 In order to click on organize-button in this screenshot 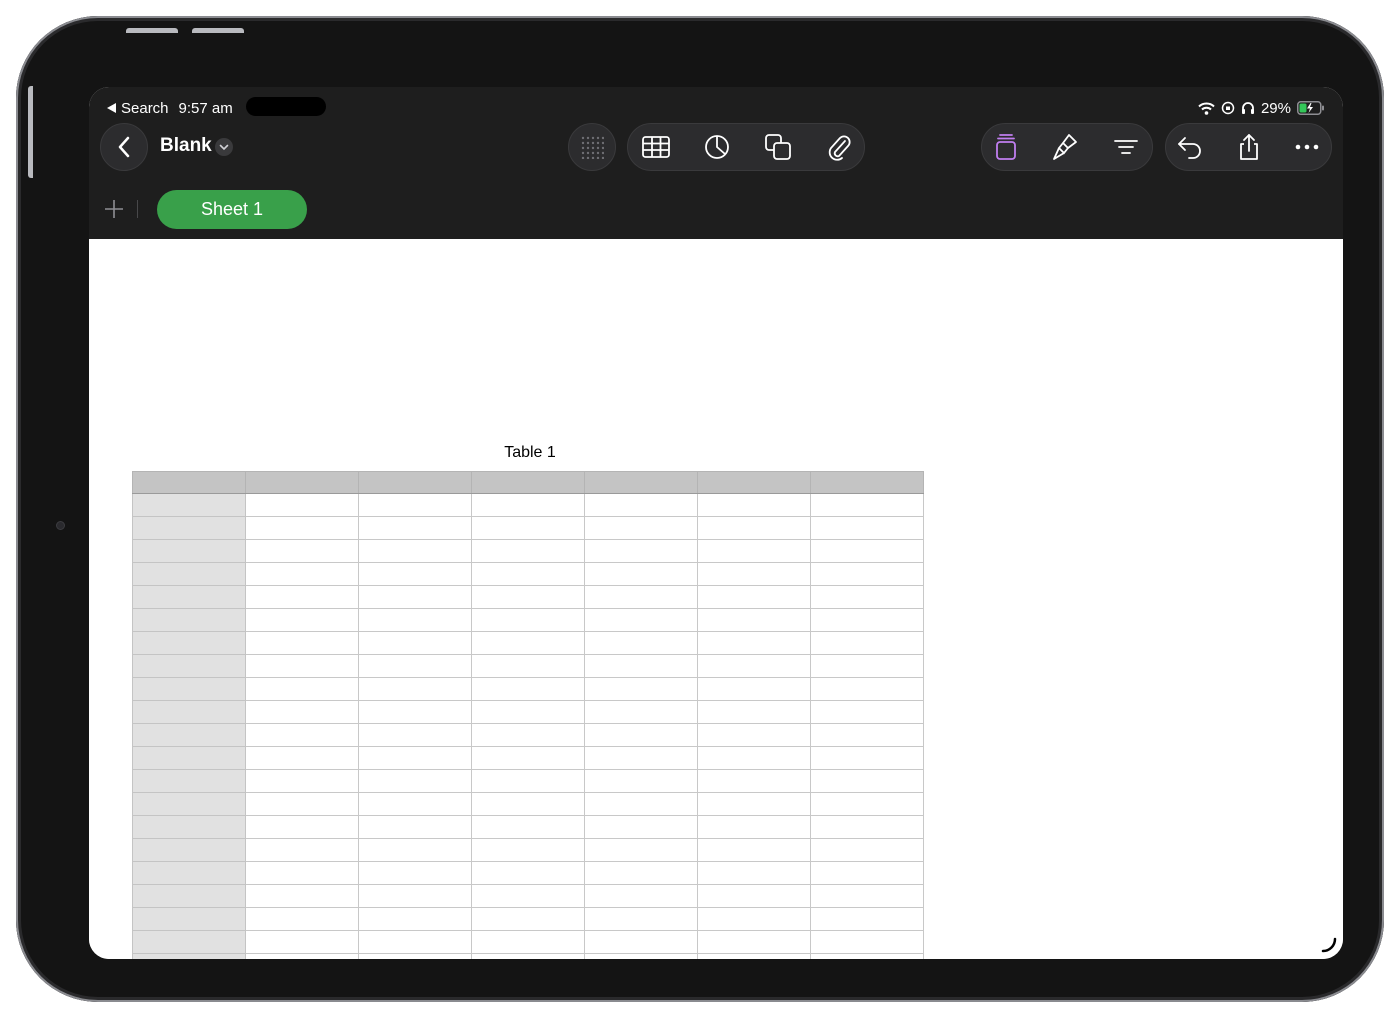, I will do `click(1126, 147)`.